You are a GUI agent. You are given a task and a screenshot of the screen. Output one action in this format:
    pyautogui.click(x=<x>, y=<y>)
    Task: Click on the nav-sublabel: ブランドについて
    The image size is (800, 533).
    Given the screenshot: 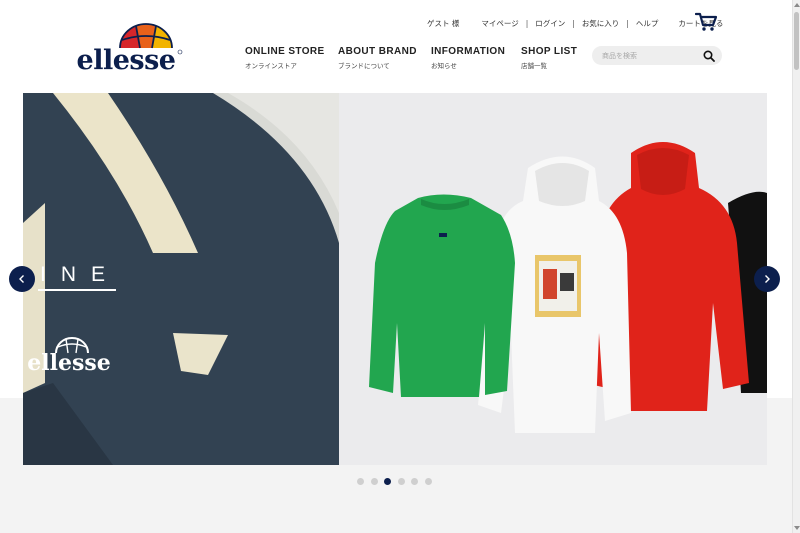 What is the action you would take?
    pyautogui.click(x=364, y=66)
    